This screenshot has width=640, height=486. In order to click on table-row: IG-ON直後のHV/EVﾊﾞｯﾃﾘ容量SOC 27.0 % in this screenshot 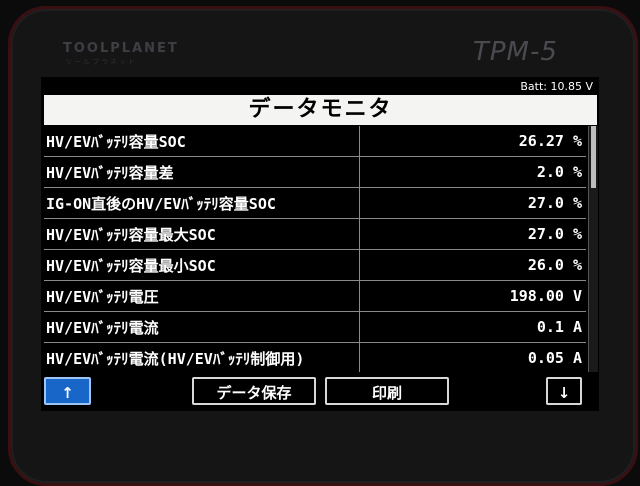, I will do `click(315, 203)`.